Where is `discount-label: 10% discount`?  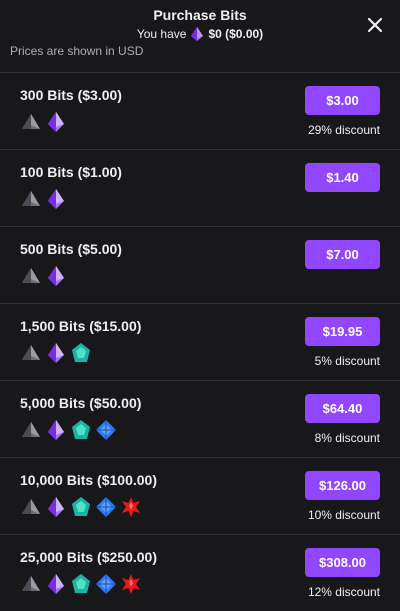 discount-label: 10% discount is located at coordinates (343, 515).